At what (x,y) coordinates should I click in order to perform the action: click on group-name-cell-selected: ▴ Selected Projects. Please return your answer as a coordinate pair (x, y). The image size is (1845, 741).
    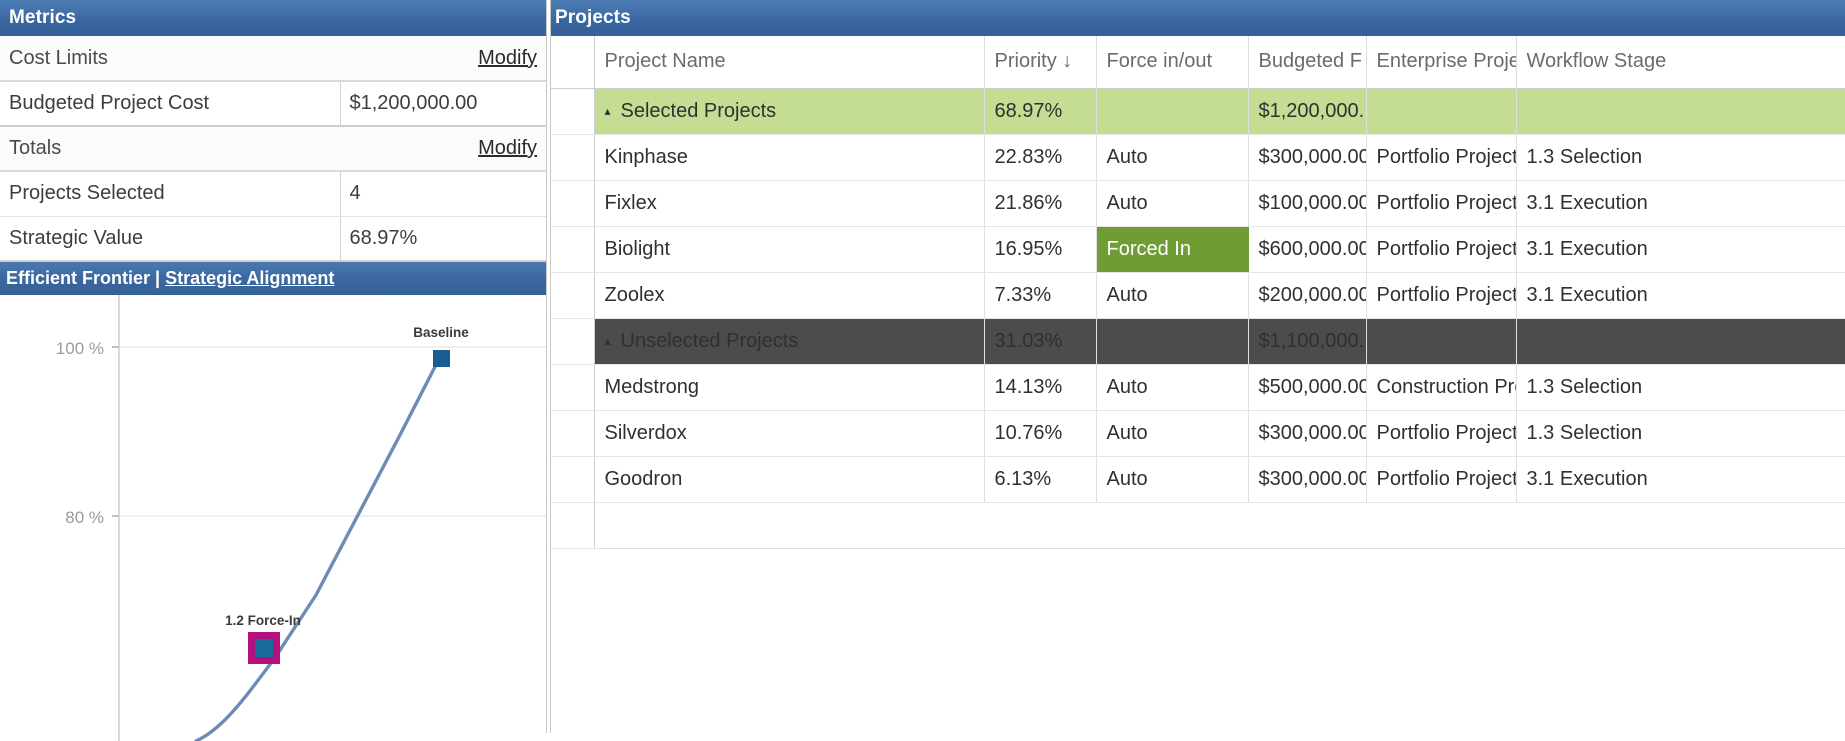
    Looking at the image, I should click on (789, 111).